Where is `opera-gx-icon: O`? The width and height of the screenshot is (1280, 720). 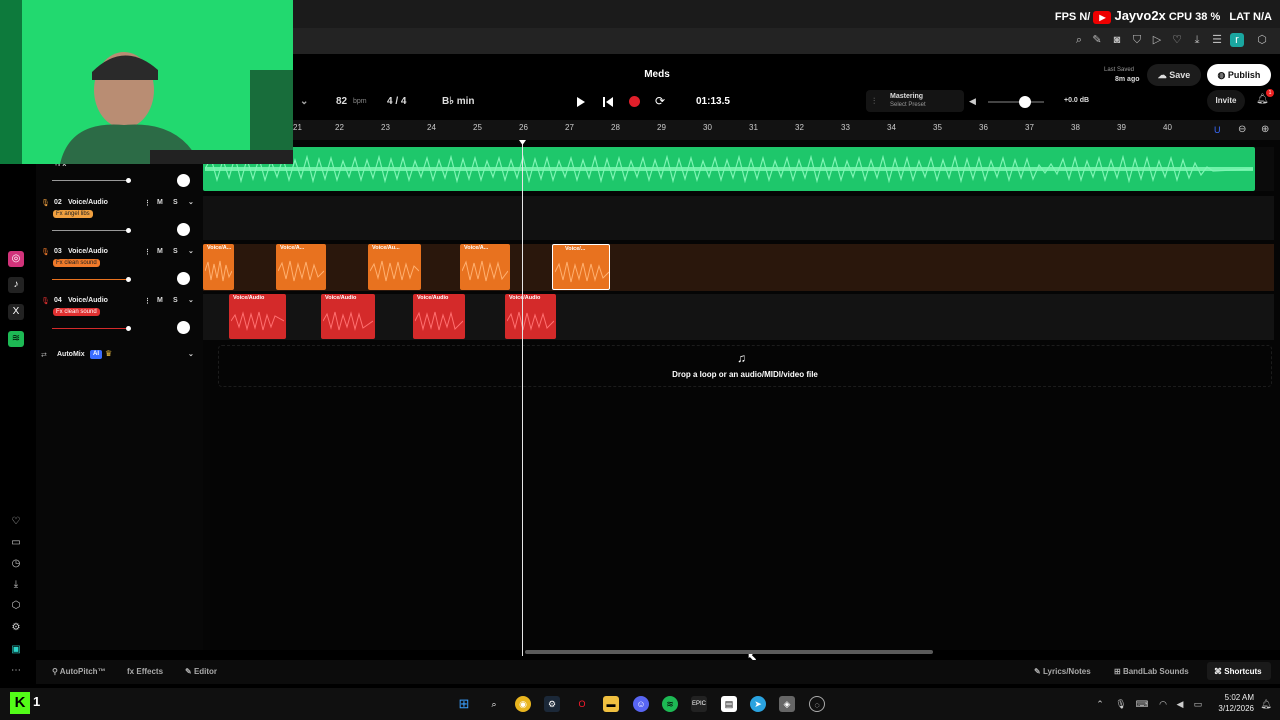 opera-gx-icon: O is located at coordinates (582, 704).